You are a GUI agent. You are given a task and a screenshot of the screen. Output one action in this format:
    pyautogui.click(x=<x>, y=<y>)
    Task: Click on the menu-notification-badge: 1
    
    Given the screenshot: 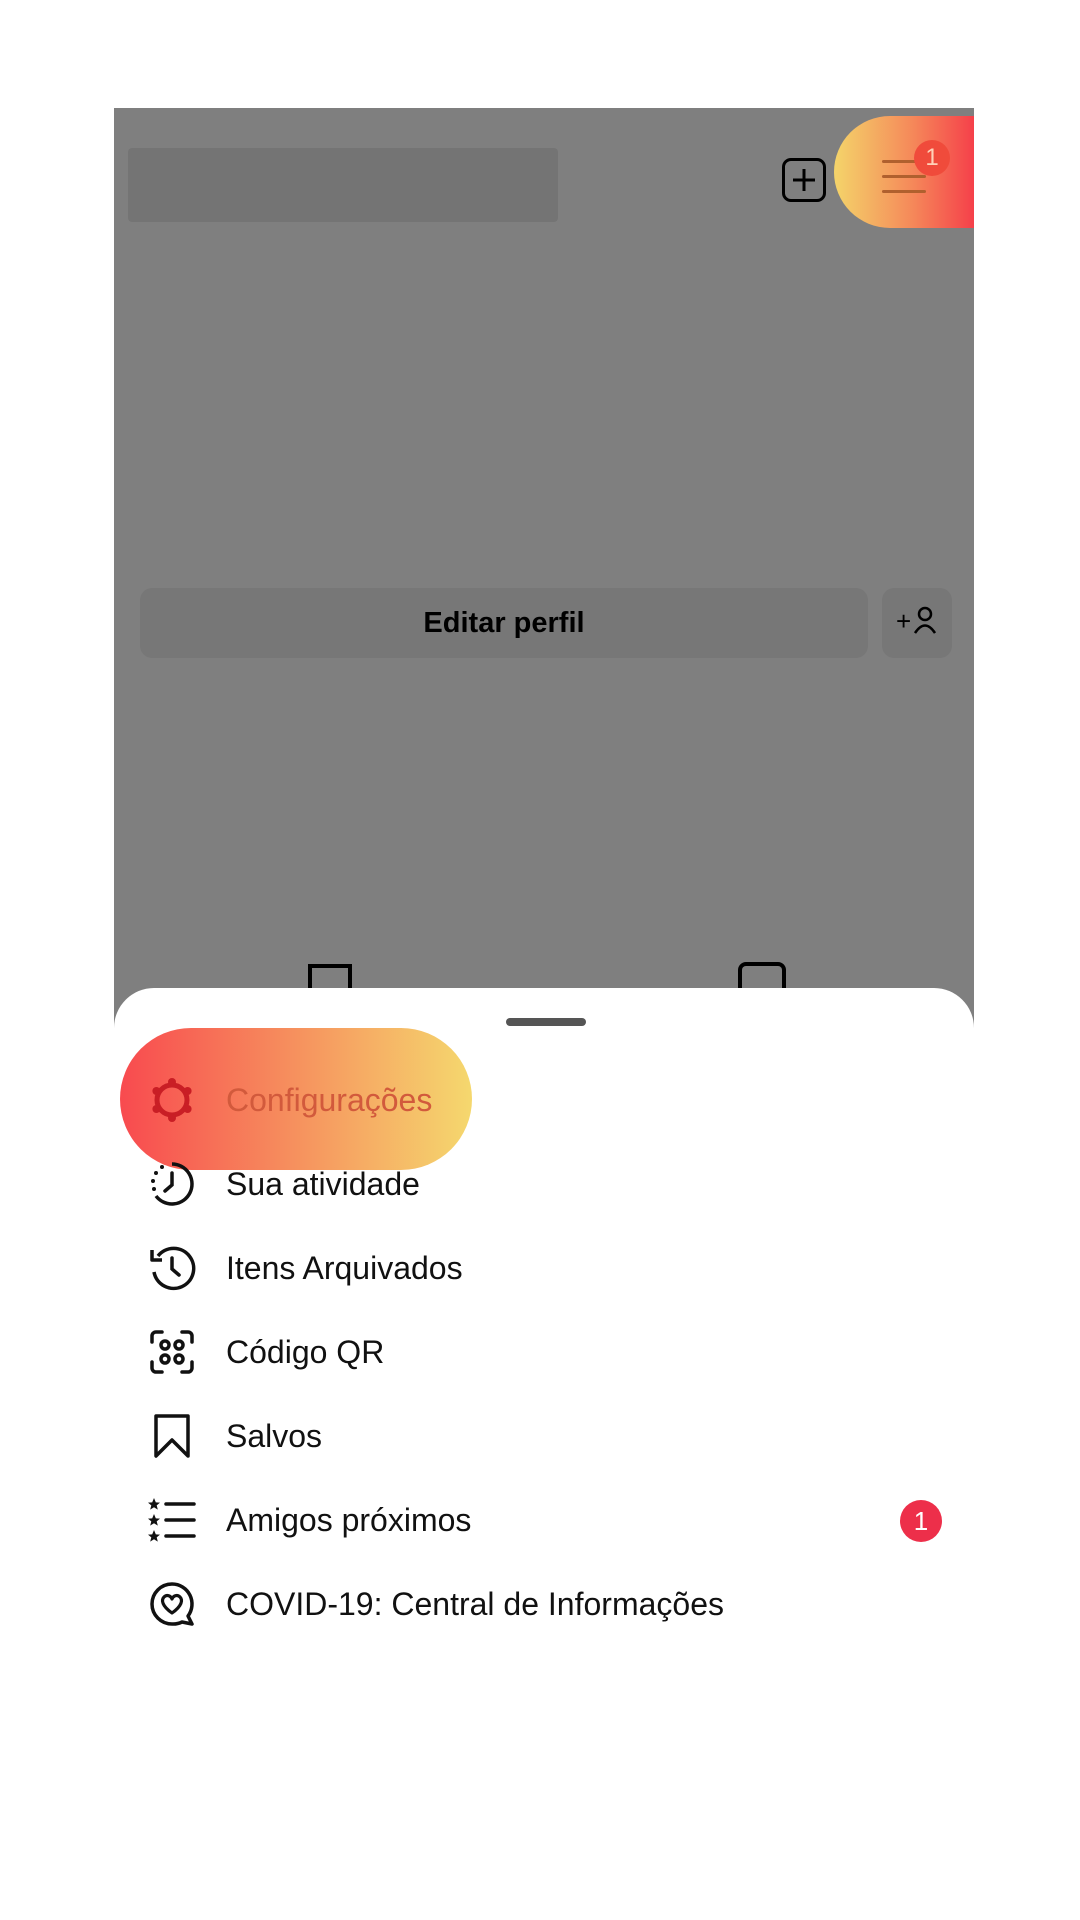 What is the action you would take?
    pyautogui.click(x=932, y=158)
    